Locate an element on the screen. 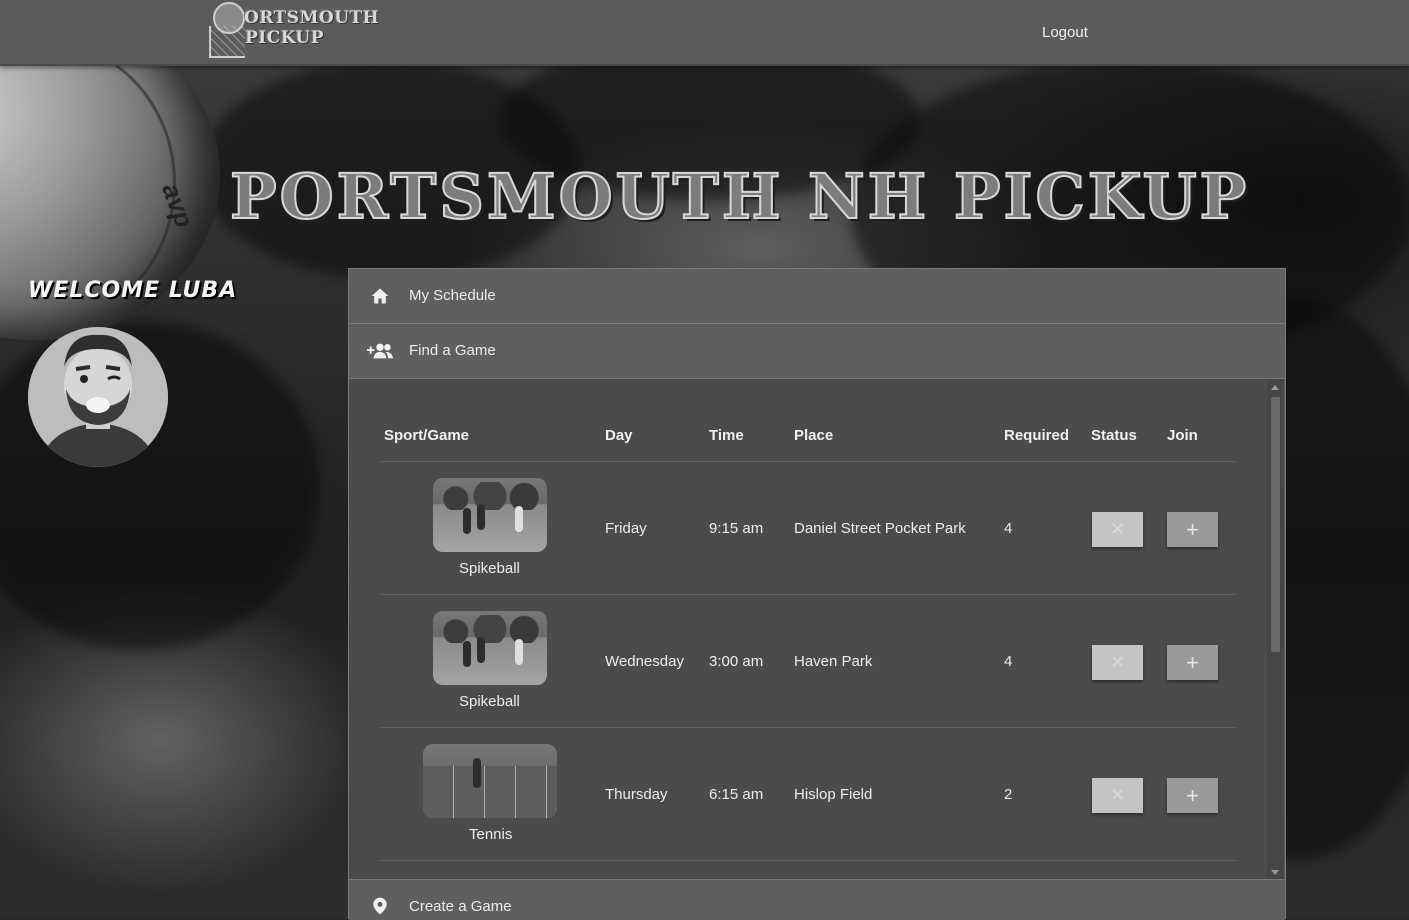 This screenshot has height=920, width=1409. header-join: Join is located at coordinates (1182, 435).